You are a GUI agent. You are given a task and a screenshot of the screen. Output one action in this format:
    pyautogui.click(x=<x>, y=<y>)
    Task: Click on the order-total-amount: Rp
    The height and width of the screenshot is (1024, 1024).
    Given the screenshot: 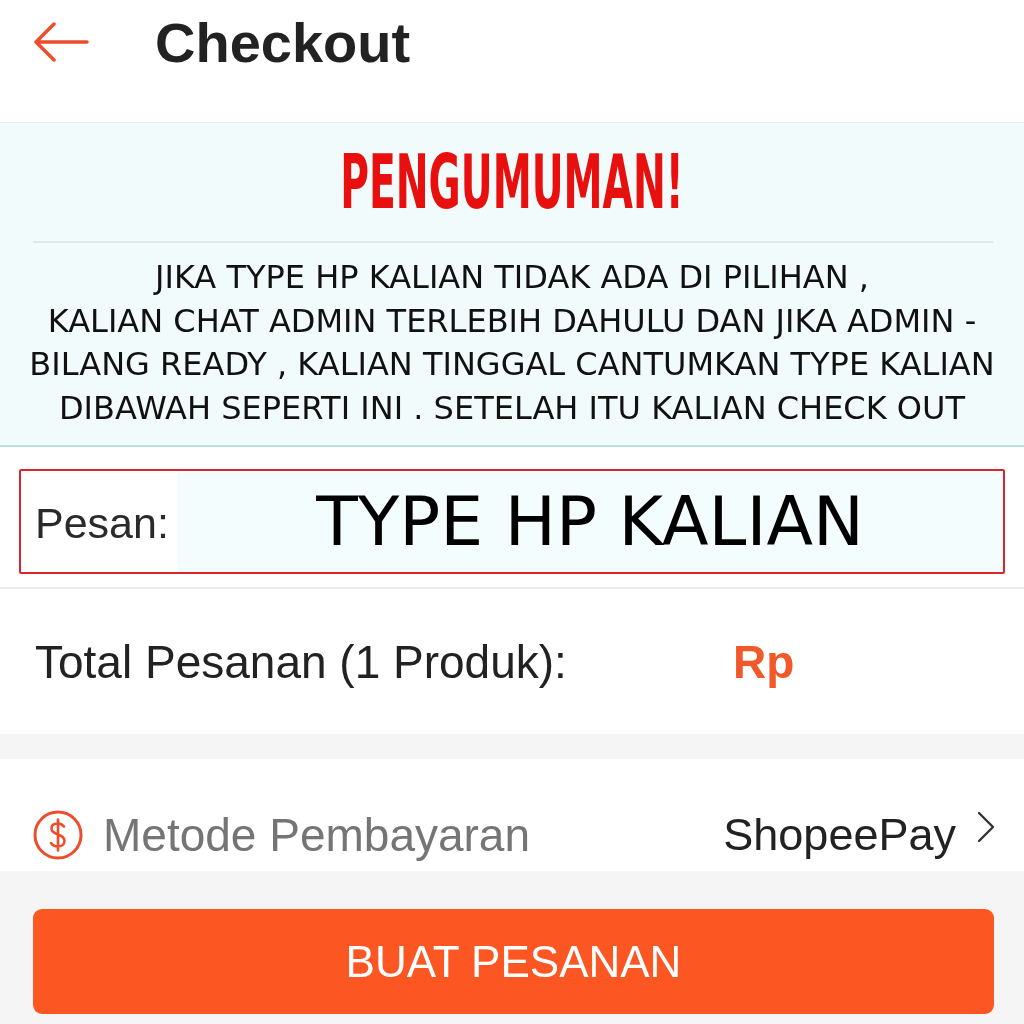 What is the action you would take?
    pyautogui.click(x=764, y=661)
    